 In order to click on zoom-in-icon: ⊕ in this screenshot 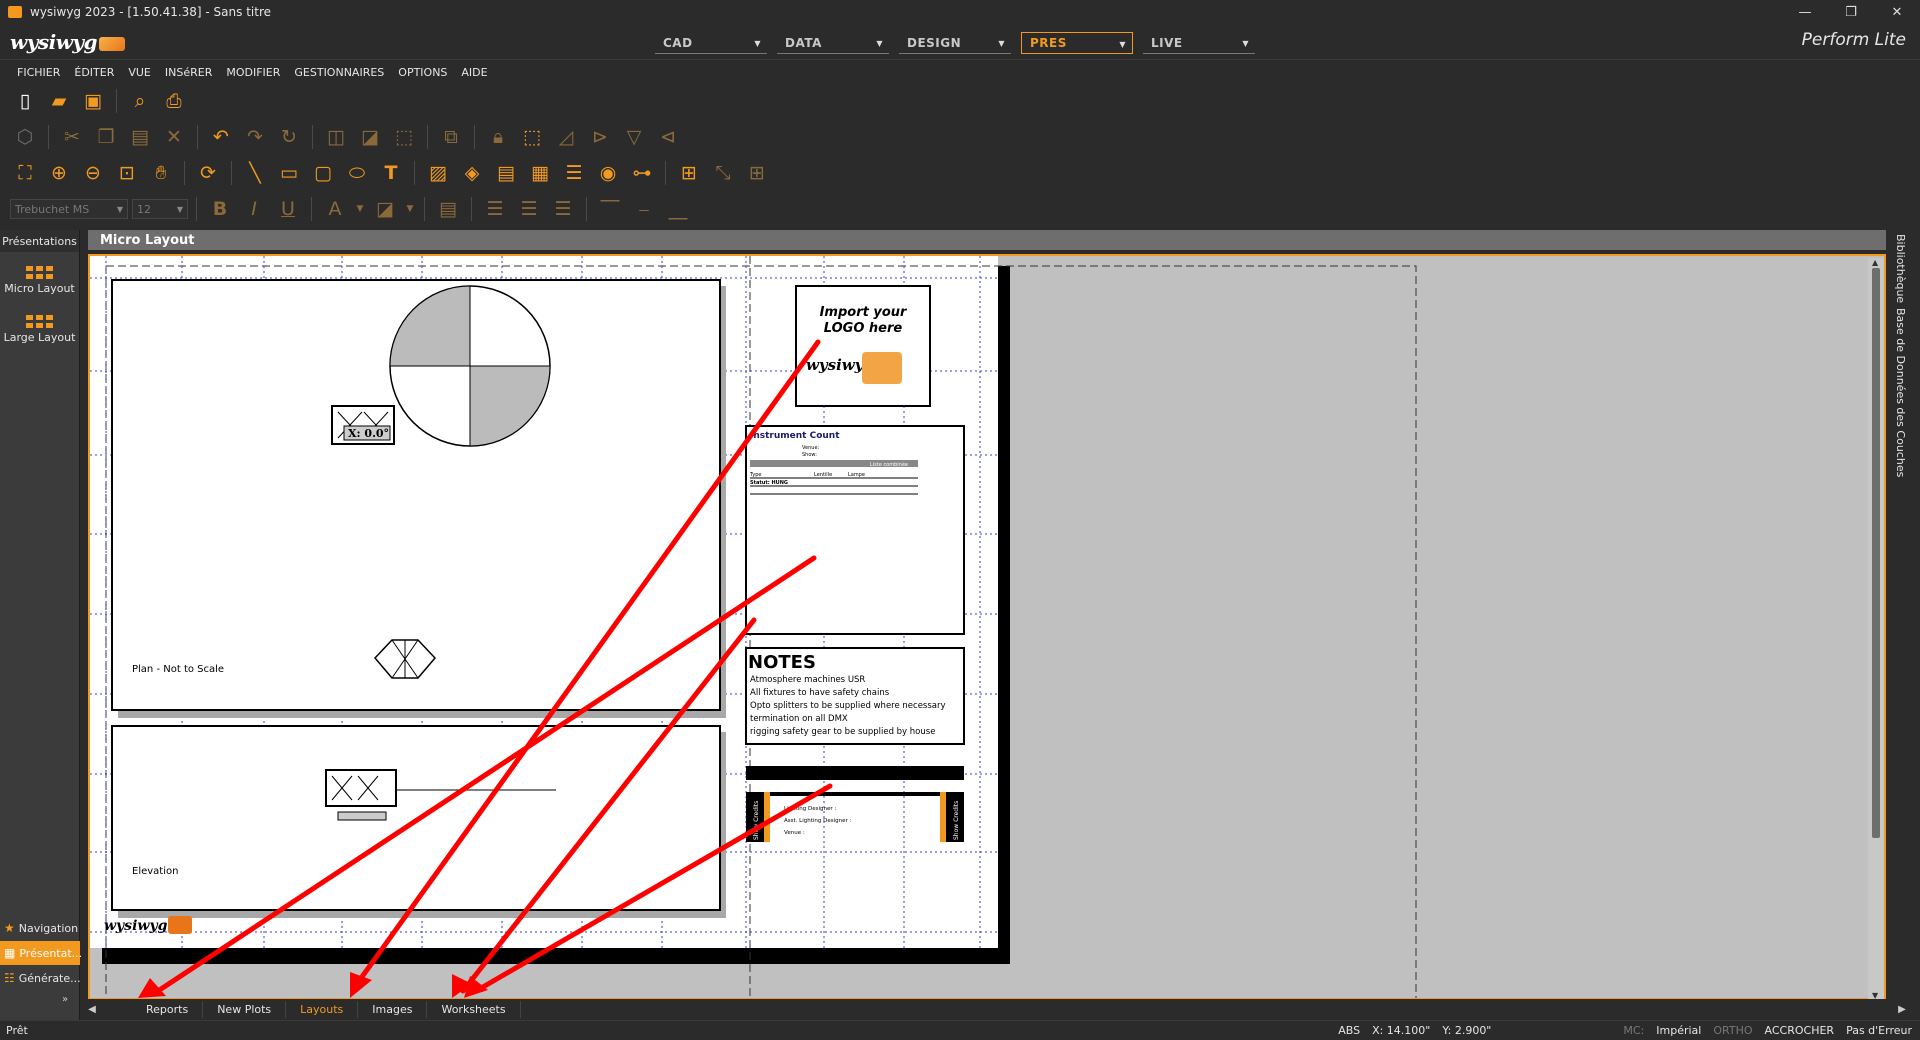, I will do `click(59, 173)`.